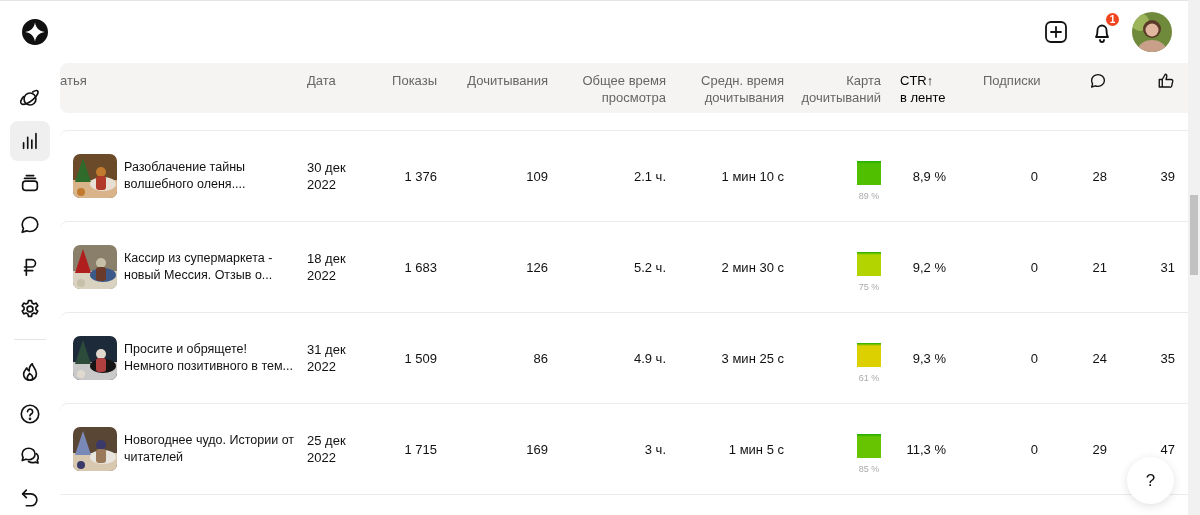 The height and width of the screenshot is (515, 1200). What do you see at coordinates (929, 176) in the screenshot?
I see `table-cell-text: 8,9 %` at bounding box center [929, 176].